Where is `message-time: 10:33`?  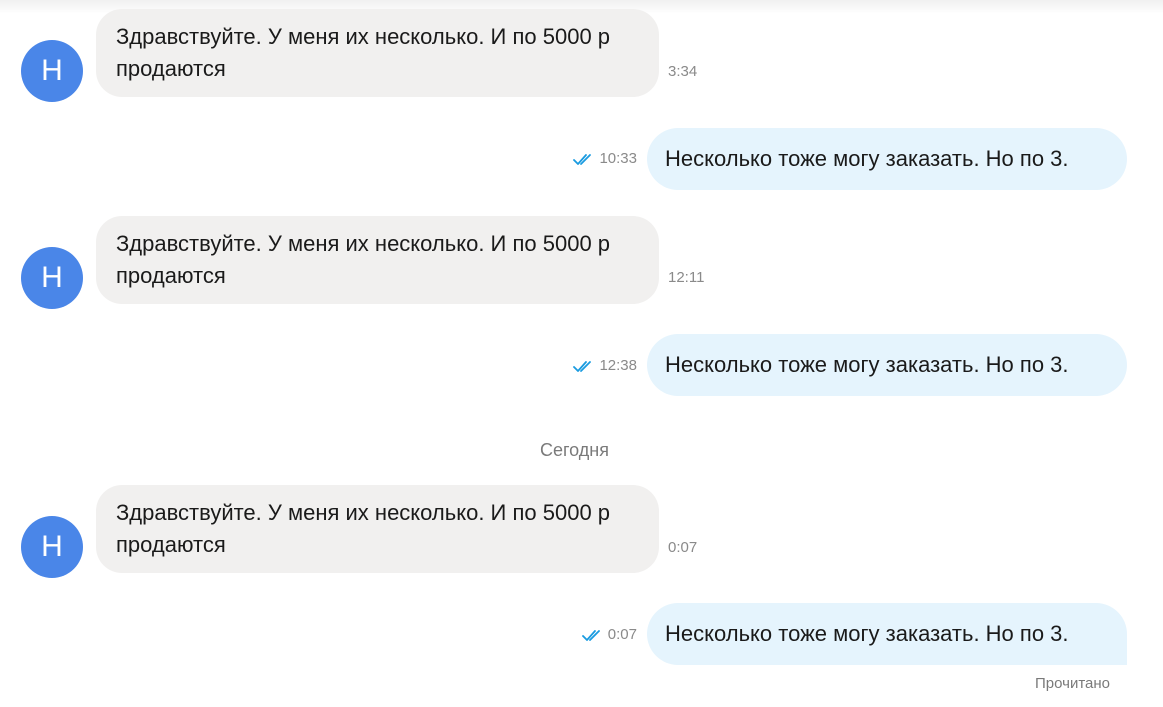
message-time: 10:33 is located at coordinates (618, 158).